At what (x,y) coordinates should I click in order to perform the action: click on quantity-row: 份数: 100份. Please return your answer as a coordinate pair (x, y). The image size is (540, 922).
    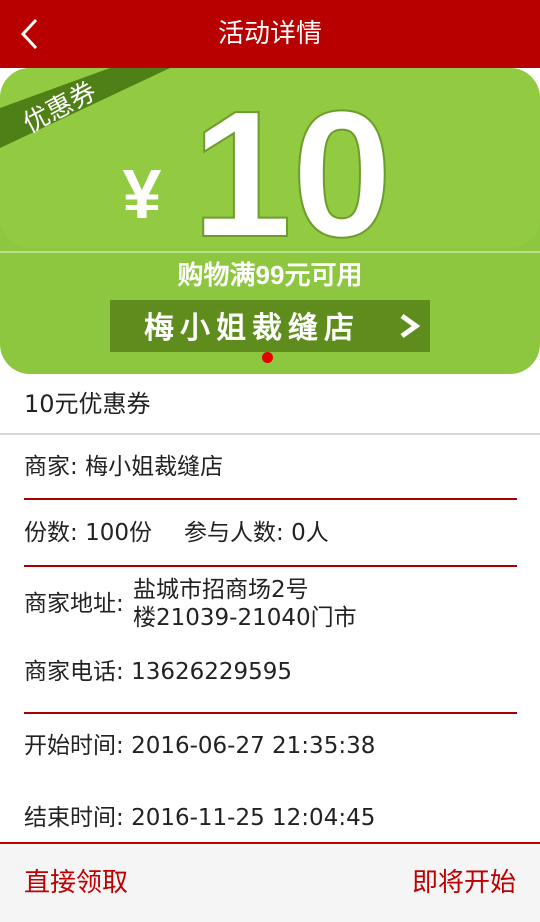
    Looking at the image, I should click on (88, 533).